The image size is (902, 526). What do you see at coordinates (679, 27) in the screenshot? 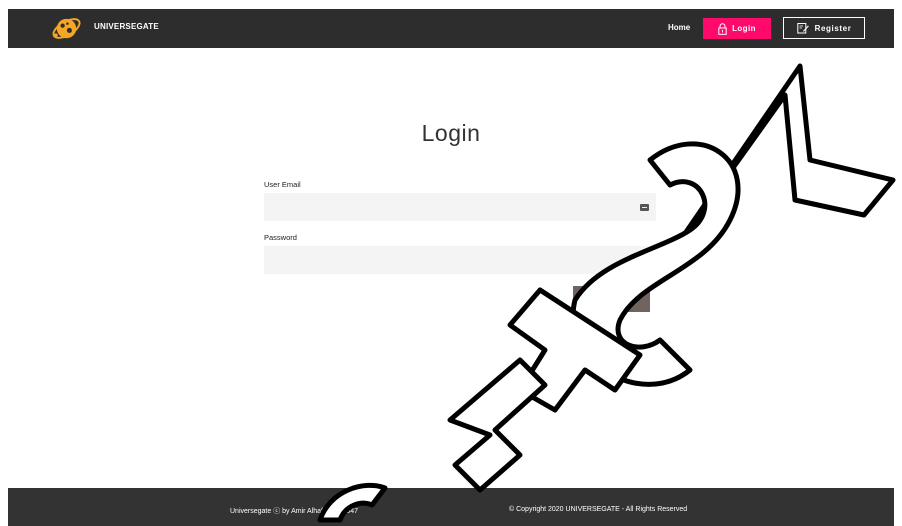
I see `nav-home-link: Home` at bounding box center [679, 27].